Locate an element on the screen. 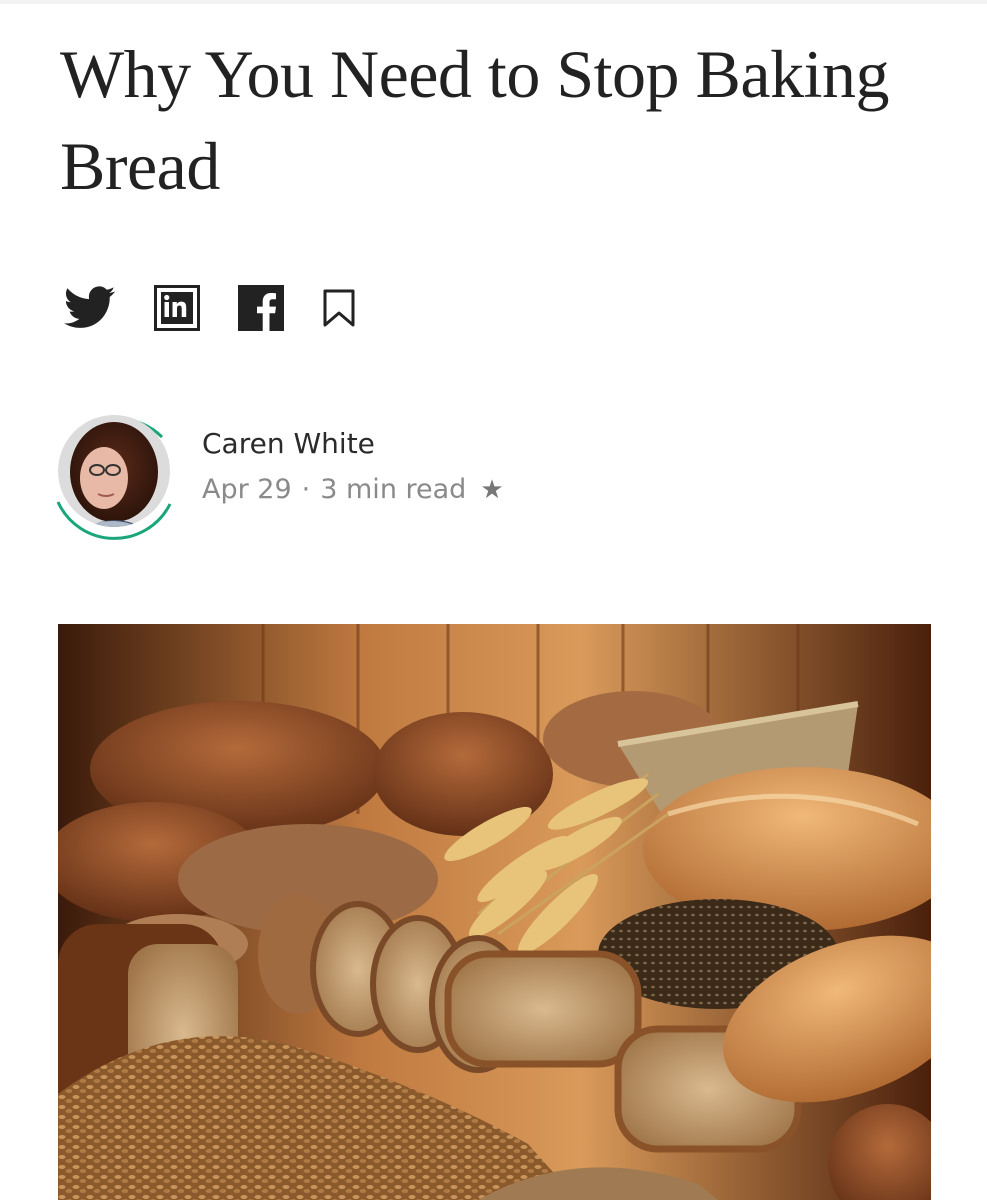 The height and width of the screenshot is (1200, 987). linkedin-icon is located at coordinates (177, 308).